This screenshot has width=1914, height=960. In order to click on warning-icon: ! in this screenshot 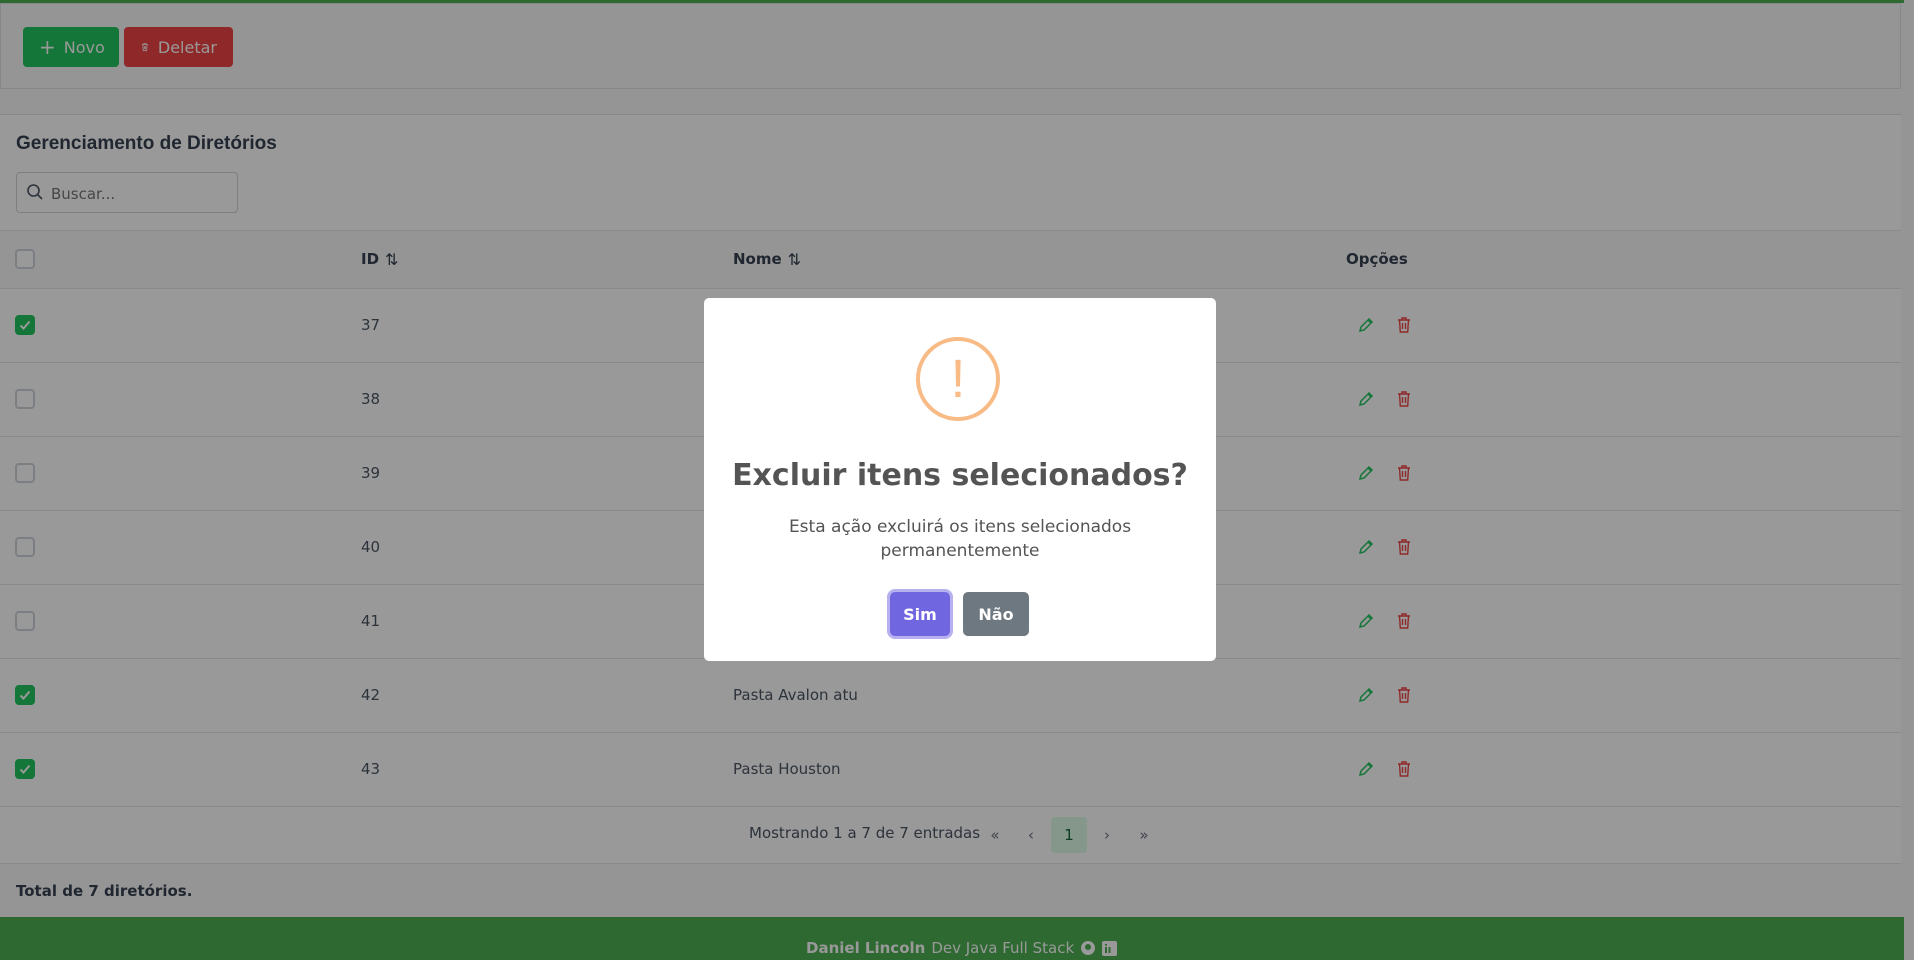, I will do `click(958, 379)`.